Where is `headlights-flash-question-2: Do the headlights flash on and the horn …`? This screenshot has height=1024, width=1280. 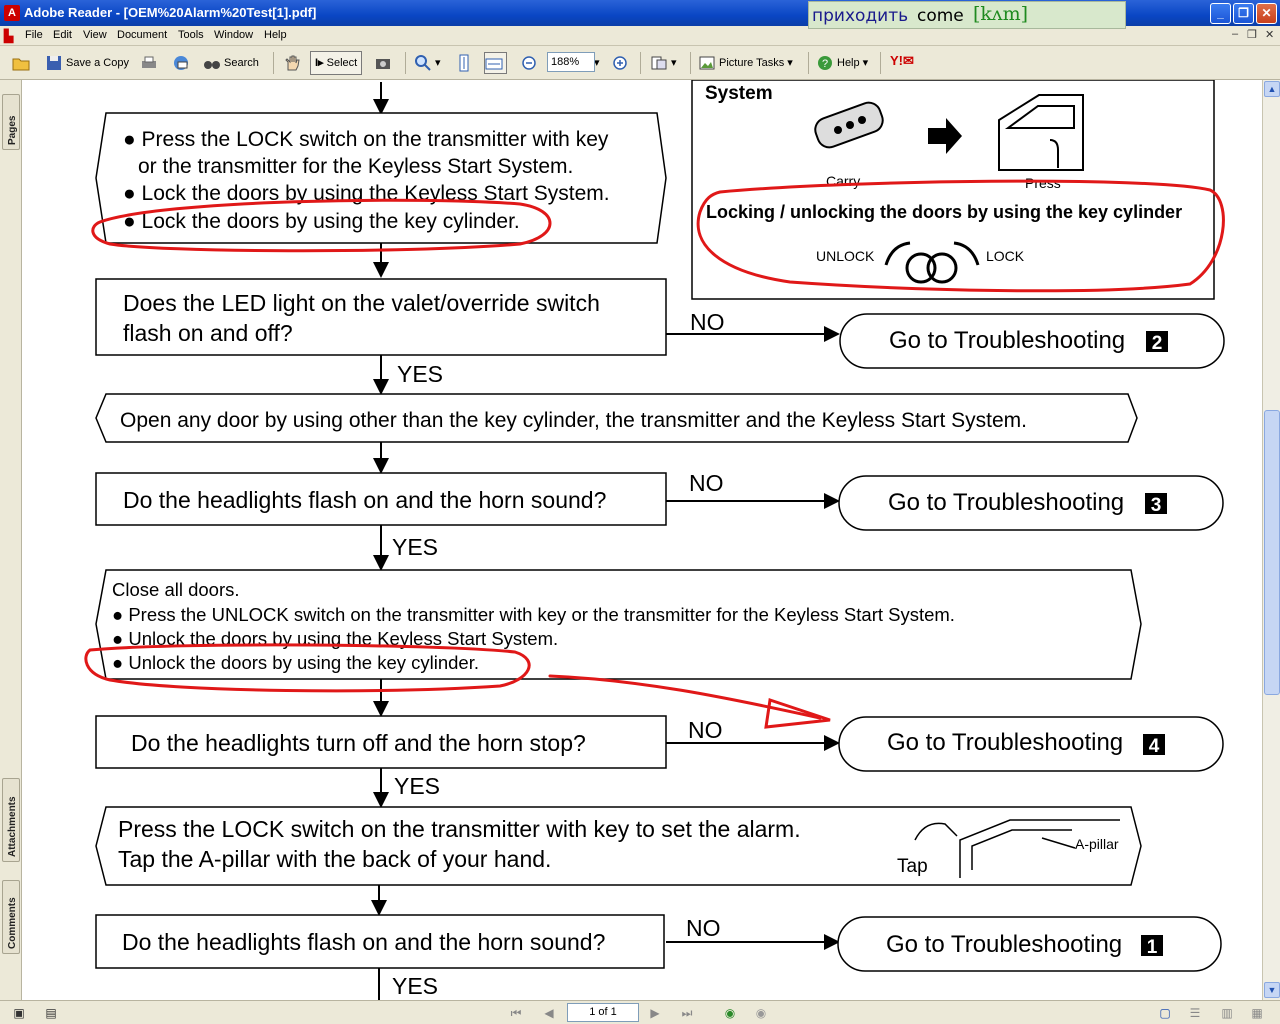
headlights-flash-question-2: Do the headlights flash on and the horn … is located at coordinates (363, 942).